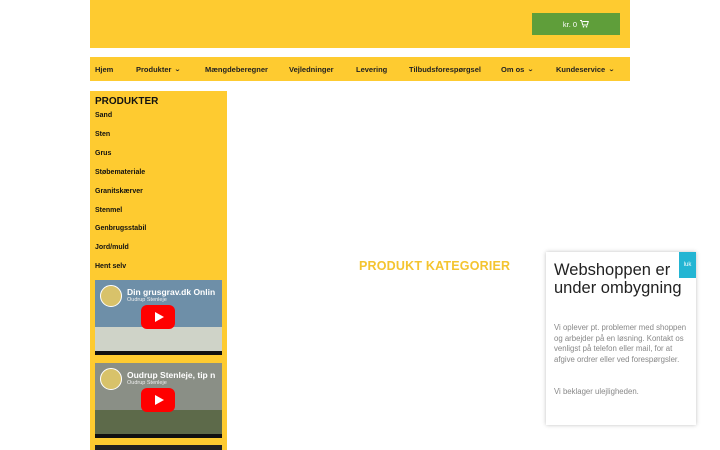  Describe the element at coordinates (119, 191) in the screenshot. I see `sidebar-link-granitskaerver: Granitskærver` at that location.